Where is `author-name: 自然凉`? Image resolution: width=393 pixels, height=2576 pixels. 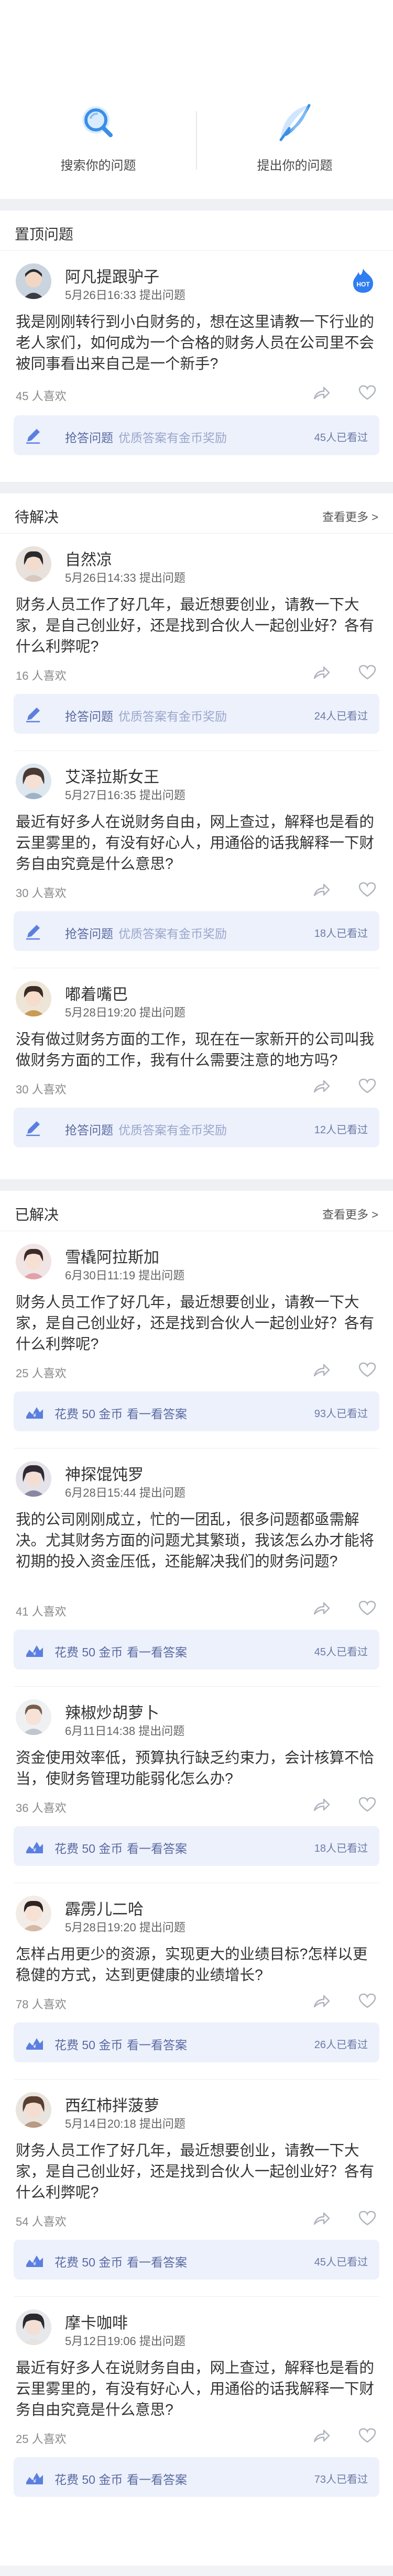 author-name: 自然凉 is located at coordinates (89, 560).